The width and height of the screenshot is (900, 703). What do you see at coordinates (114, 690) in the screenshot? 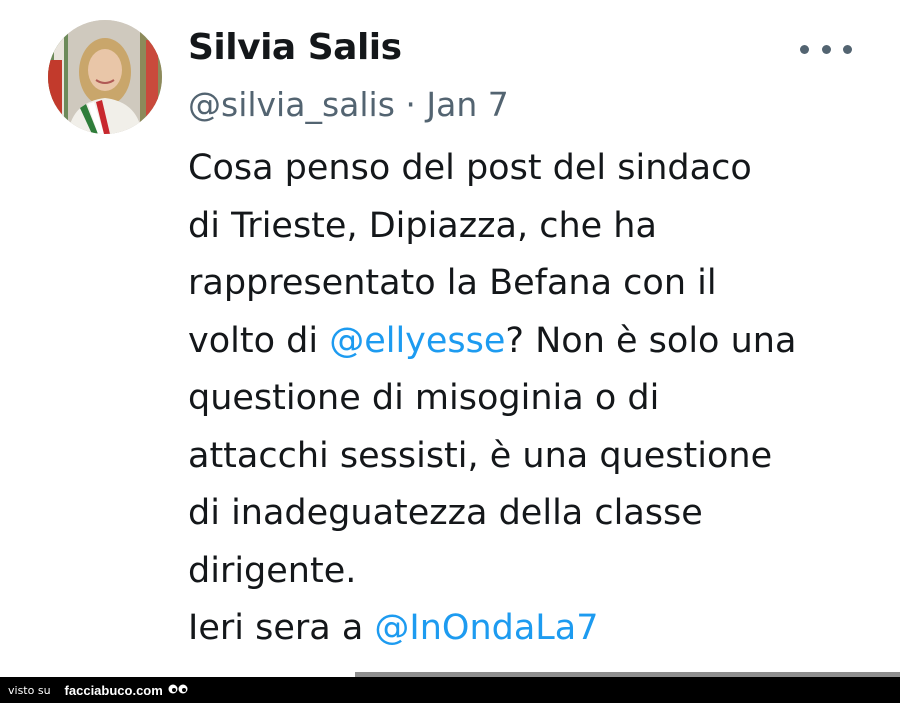
I see `watermark-brand: facciabuco.com` at bounding box center [114, 690].